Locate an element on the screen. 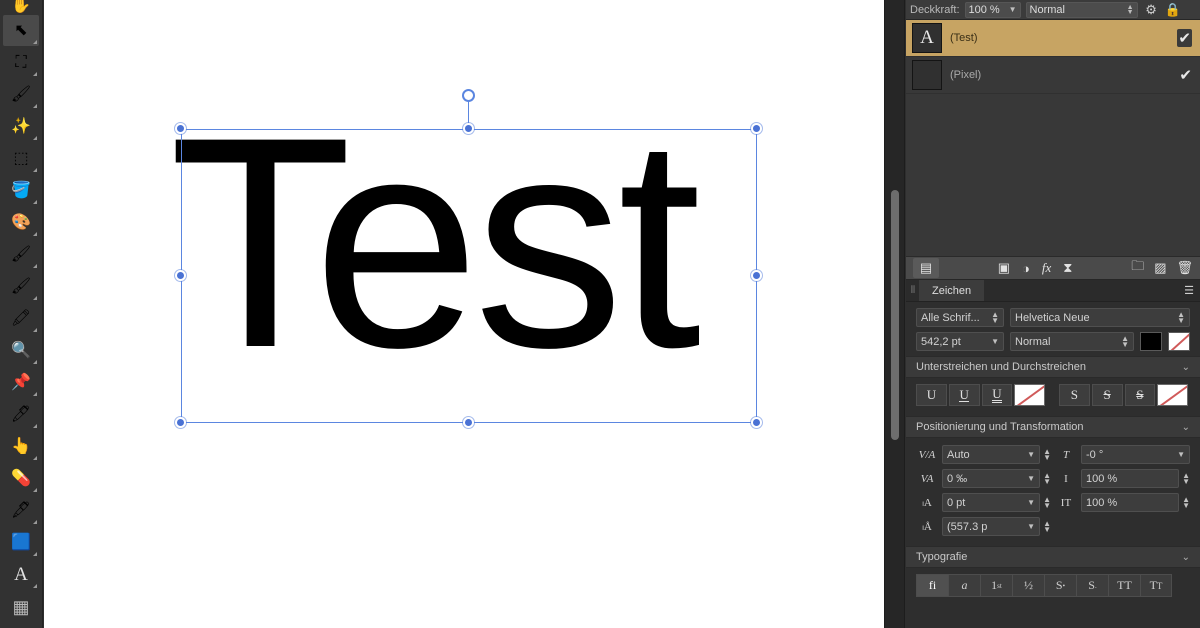 The width and height of the screenshot is (1200, 628). section-typography: Typografie ⌄ is located at coordinates (1053, 557).